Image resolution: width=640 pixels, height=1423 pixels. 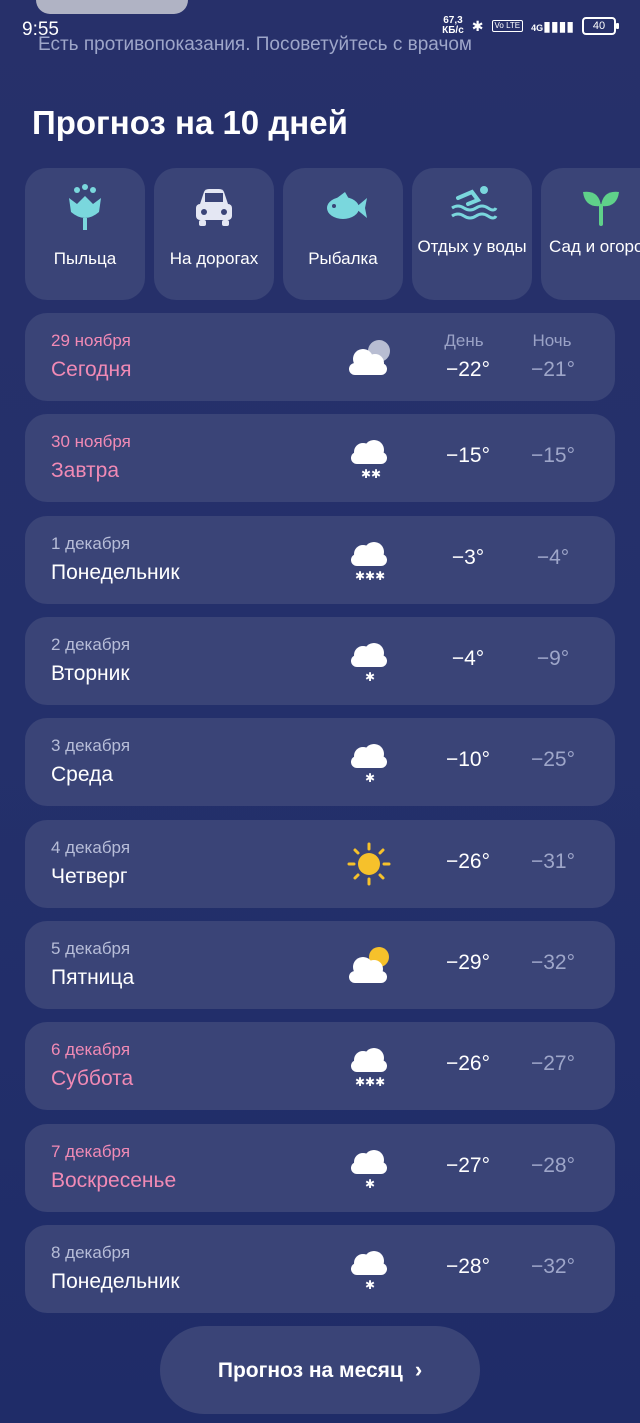 I want to click on forecast-date: 4 декабря, so click(x=91, y=847).